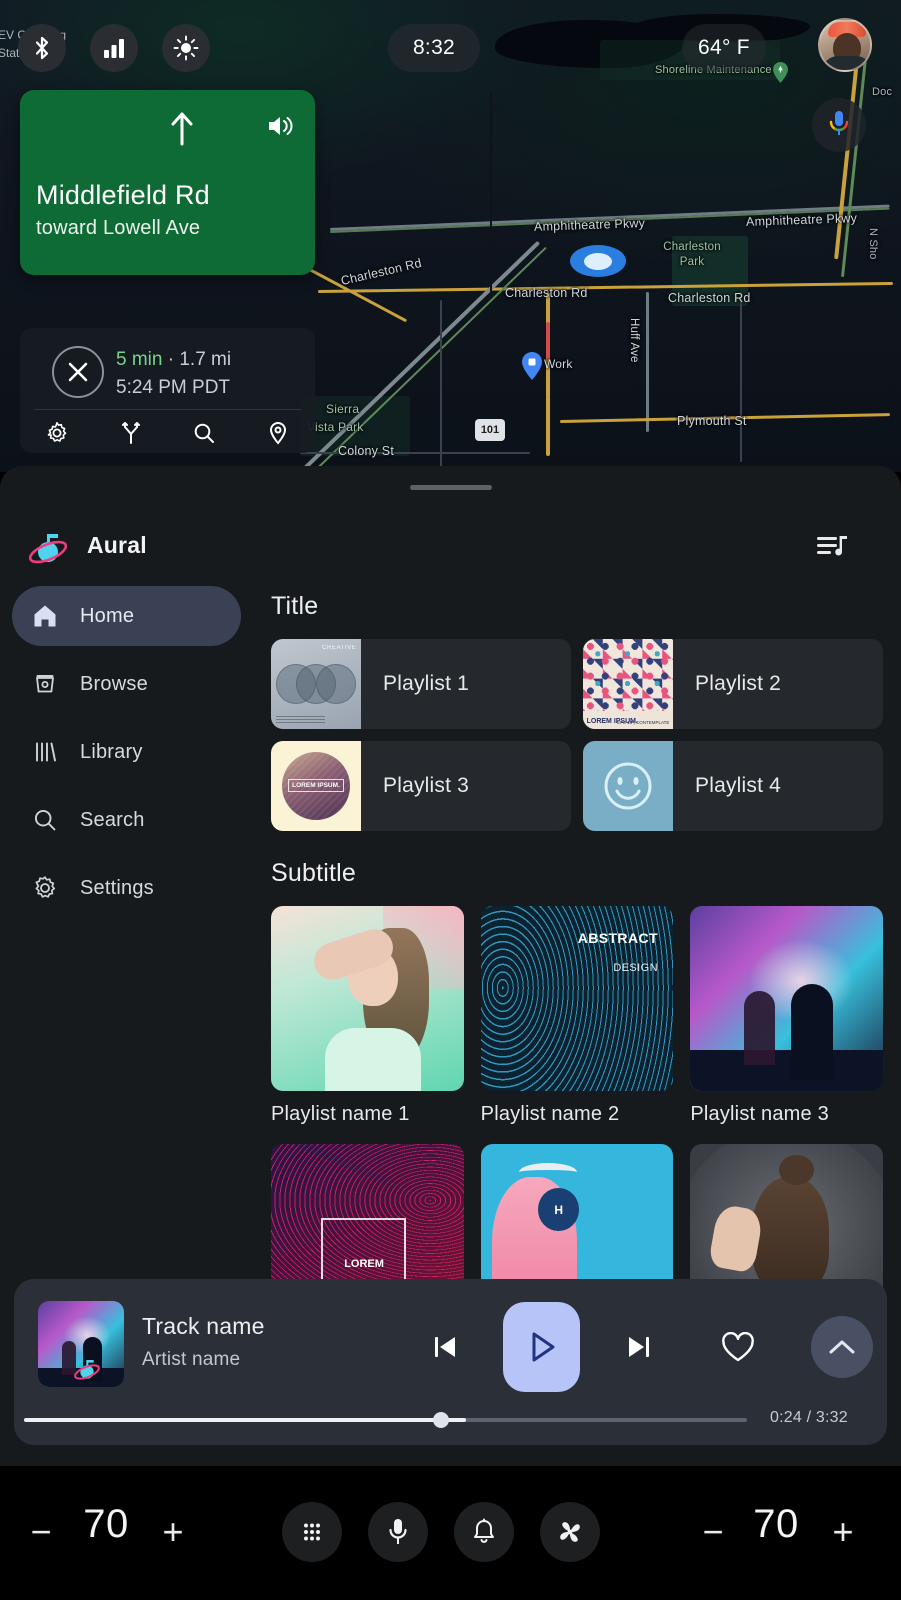  What do you see at coordinates (343, 409) in the screenshot?
I see `map-label: Sierra` at bounding box center [343, 409].